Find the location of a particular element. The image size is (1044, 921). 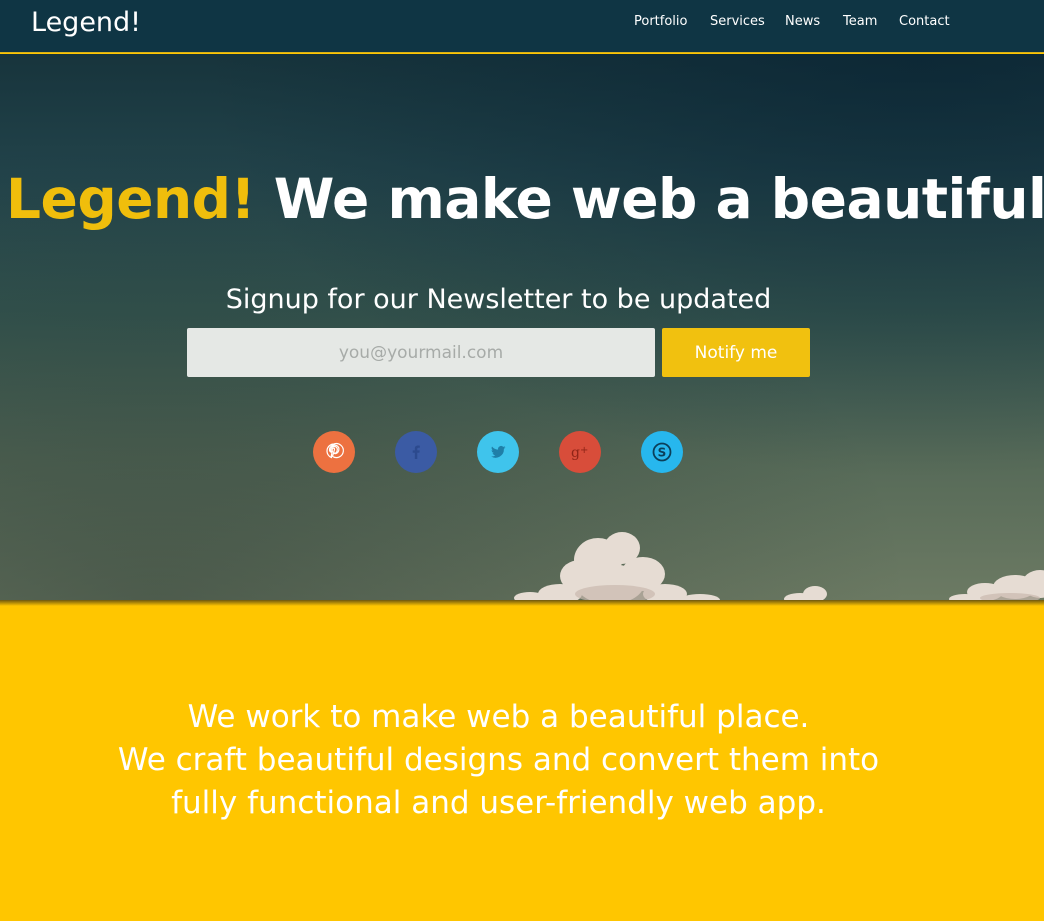

facebook-icon is located at coordinates (416, 452).